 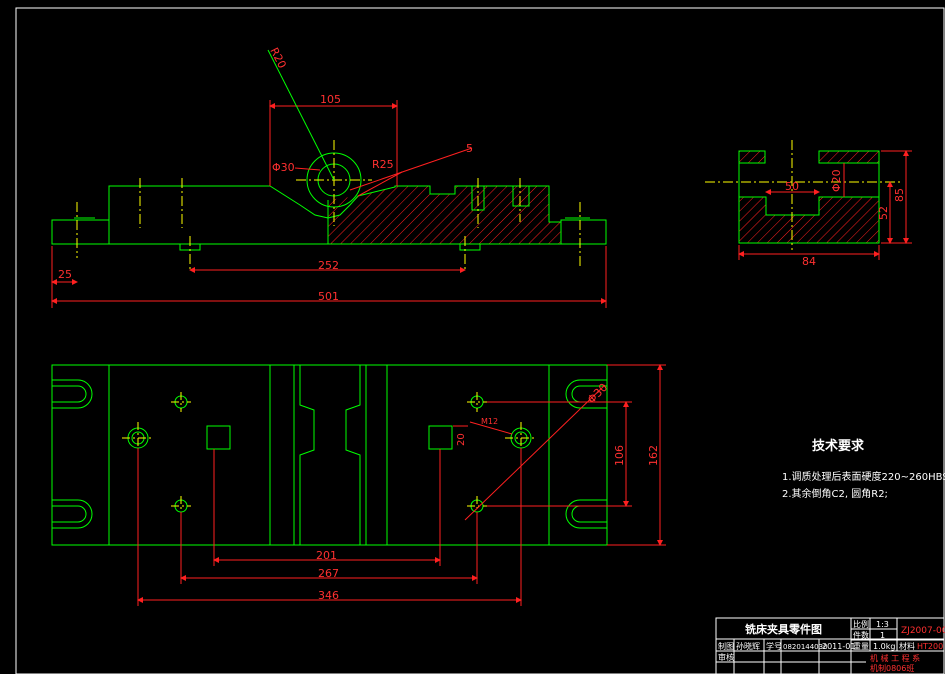 What do you see at coordinates (792, 186) in the screenshot?
I see `dim-50: 50` at bounding box center [792, 186].